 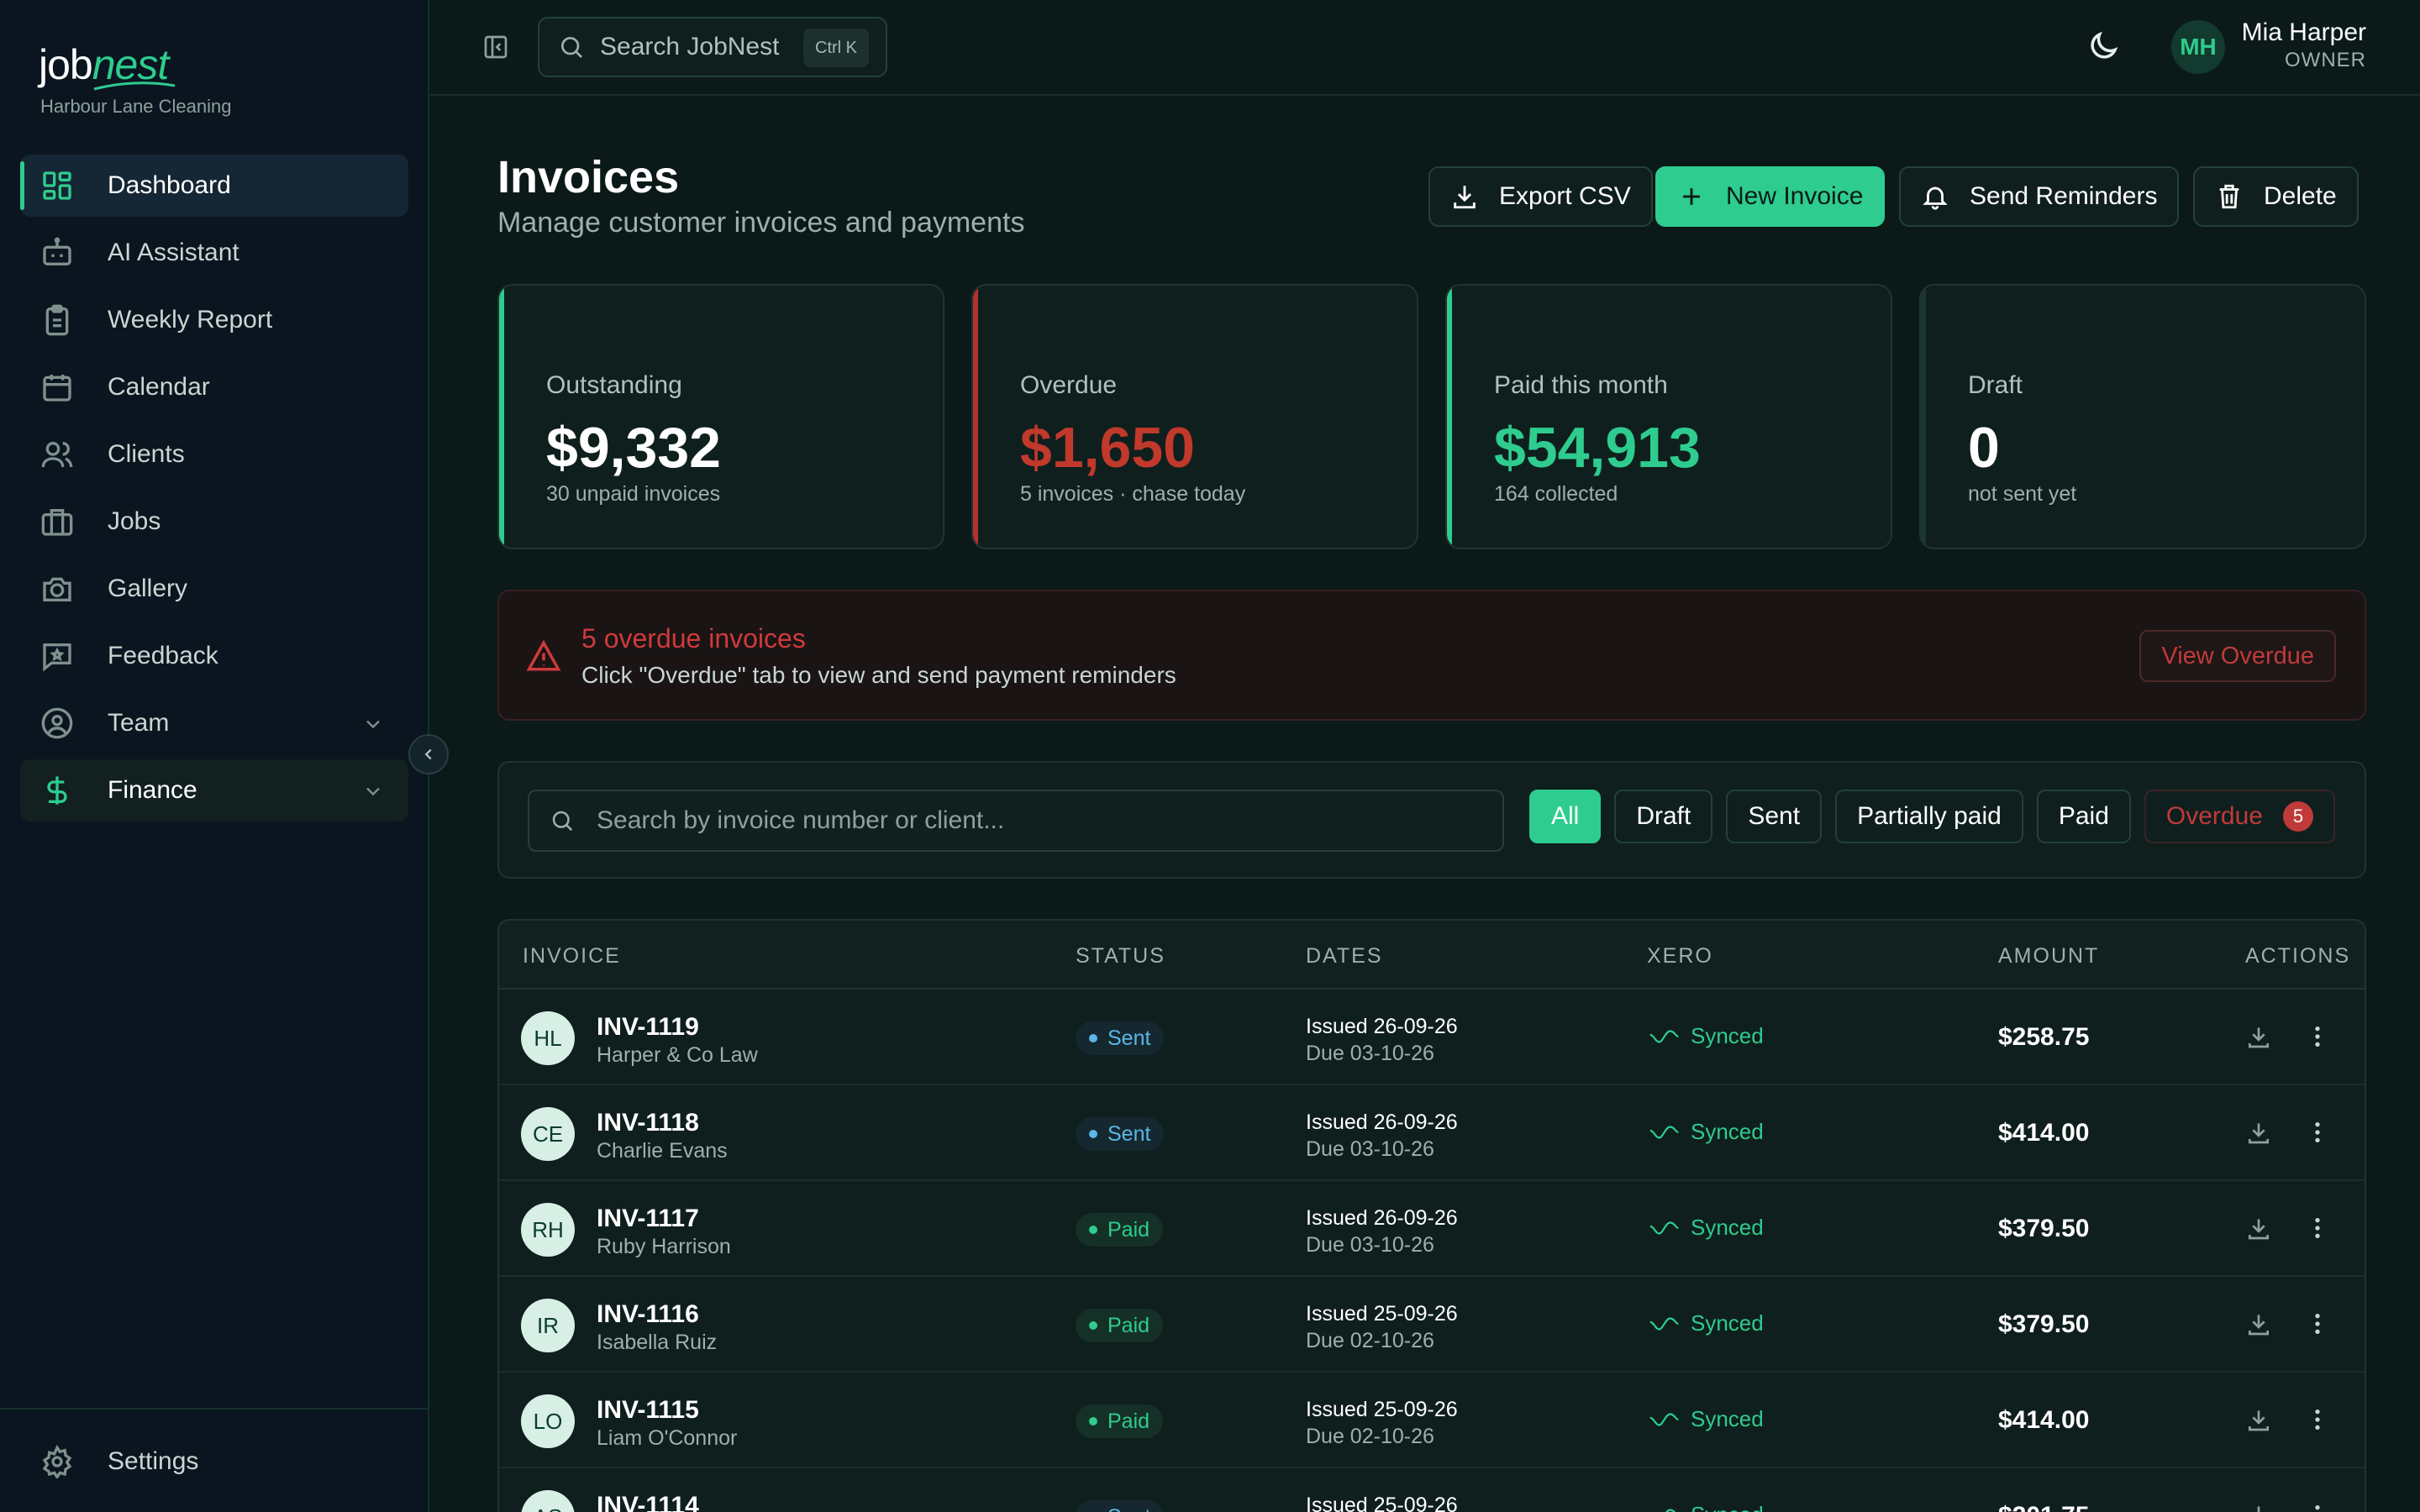 I want to click on invoice-search-input, so click(x=1017, y=820).